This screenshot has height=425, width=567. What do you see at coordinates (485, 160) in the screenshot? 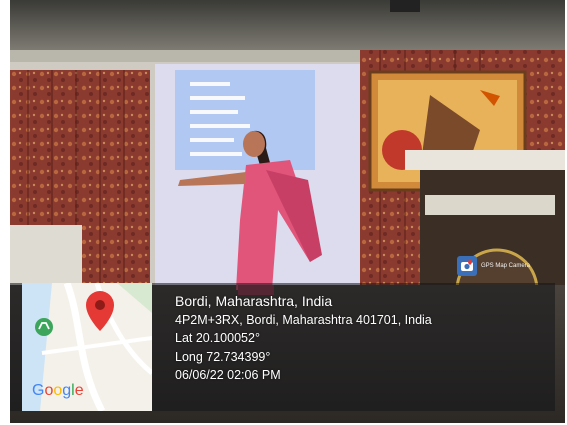
I see `lectern-top` at bounding box center [485, 160].